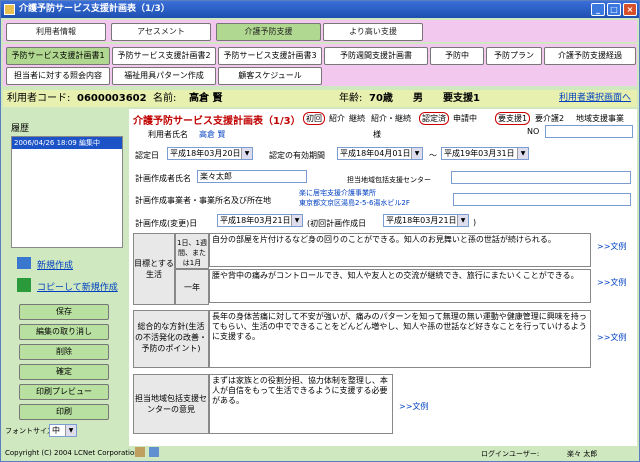  Describe the element at coordinates (297, 155) in the screenshot. I see `valid-period-label: 認定の有効期間` at that location.